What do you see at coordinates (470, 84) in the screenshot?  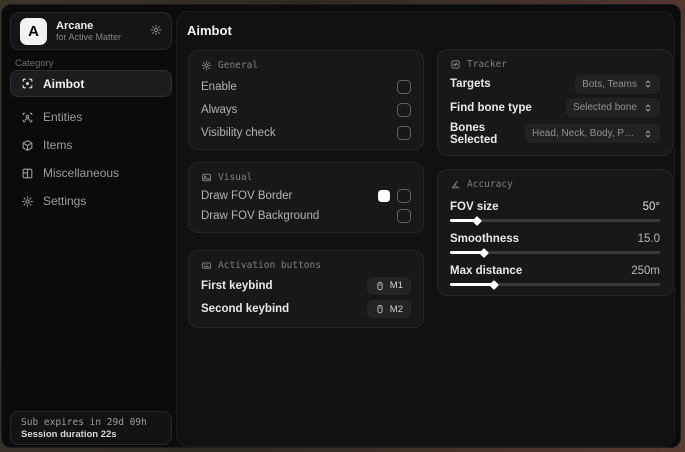 I see `targets-label: Targets` at bounding box center [470, 84].